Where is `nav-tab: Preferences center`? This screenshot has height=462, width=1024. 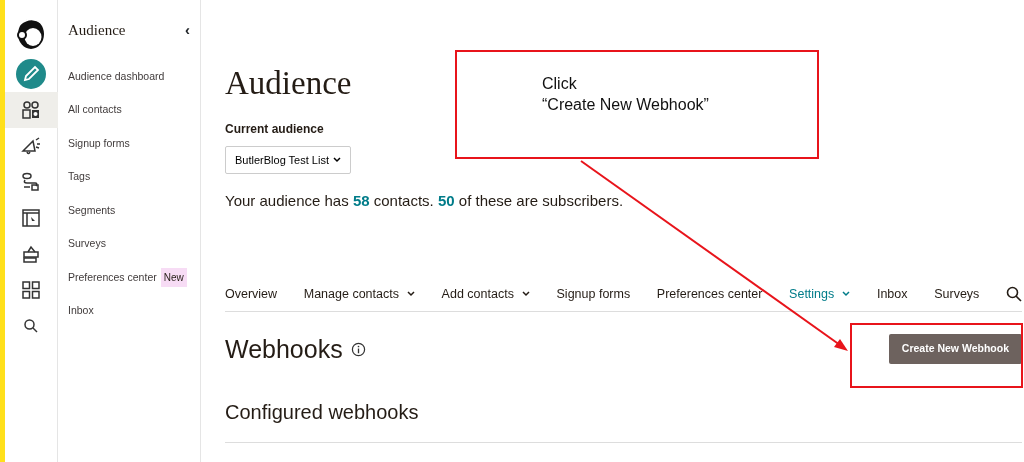 nav-tab: Preferences center is located at coordinates (709, 294).